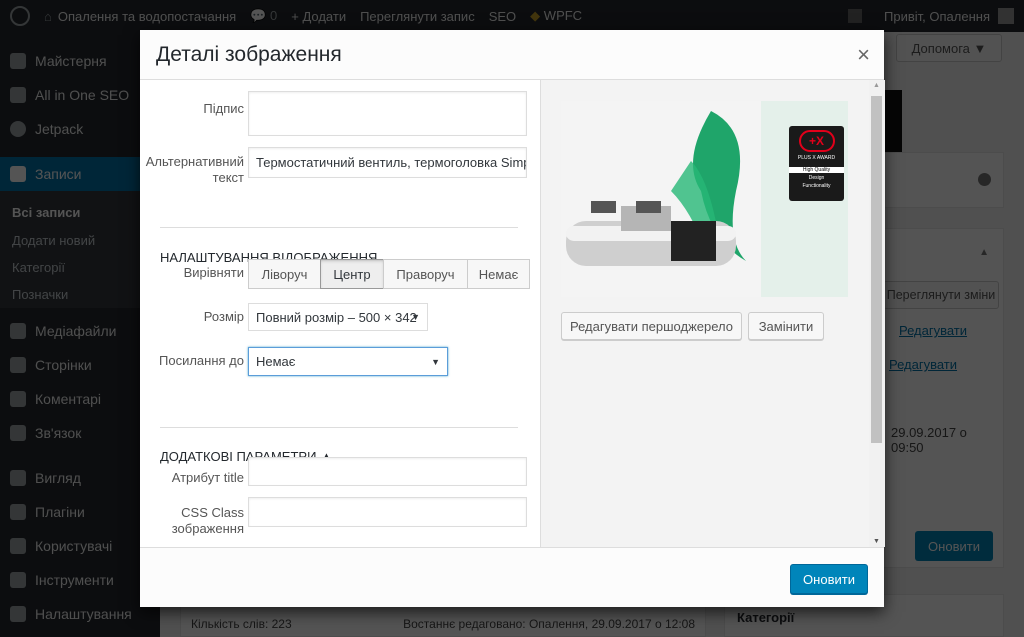 The width and height of the screenshot is (1024, 637). Describe the element at coordinates (435, 361) in the screenshot. I see `chevron-down-icon: ▼` at that location.